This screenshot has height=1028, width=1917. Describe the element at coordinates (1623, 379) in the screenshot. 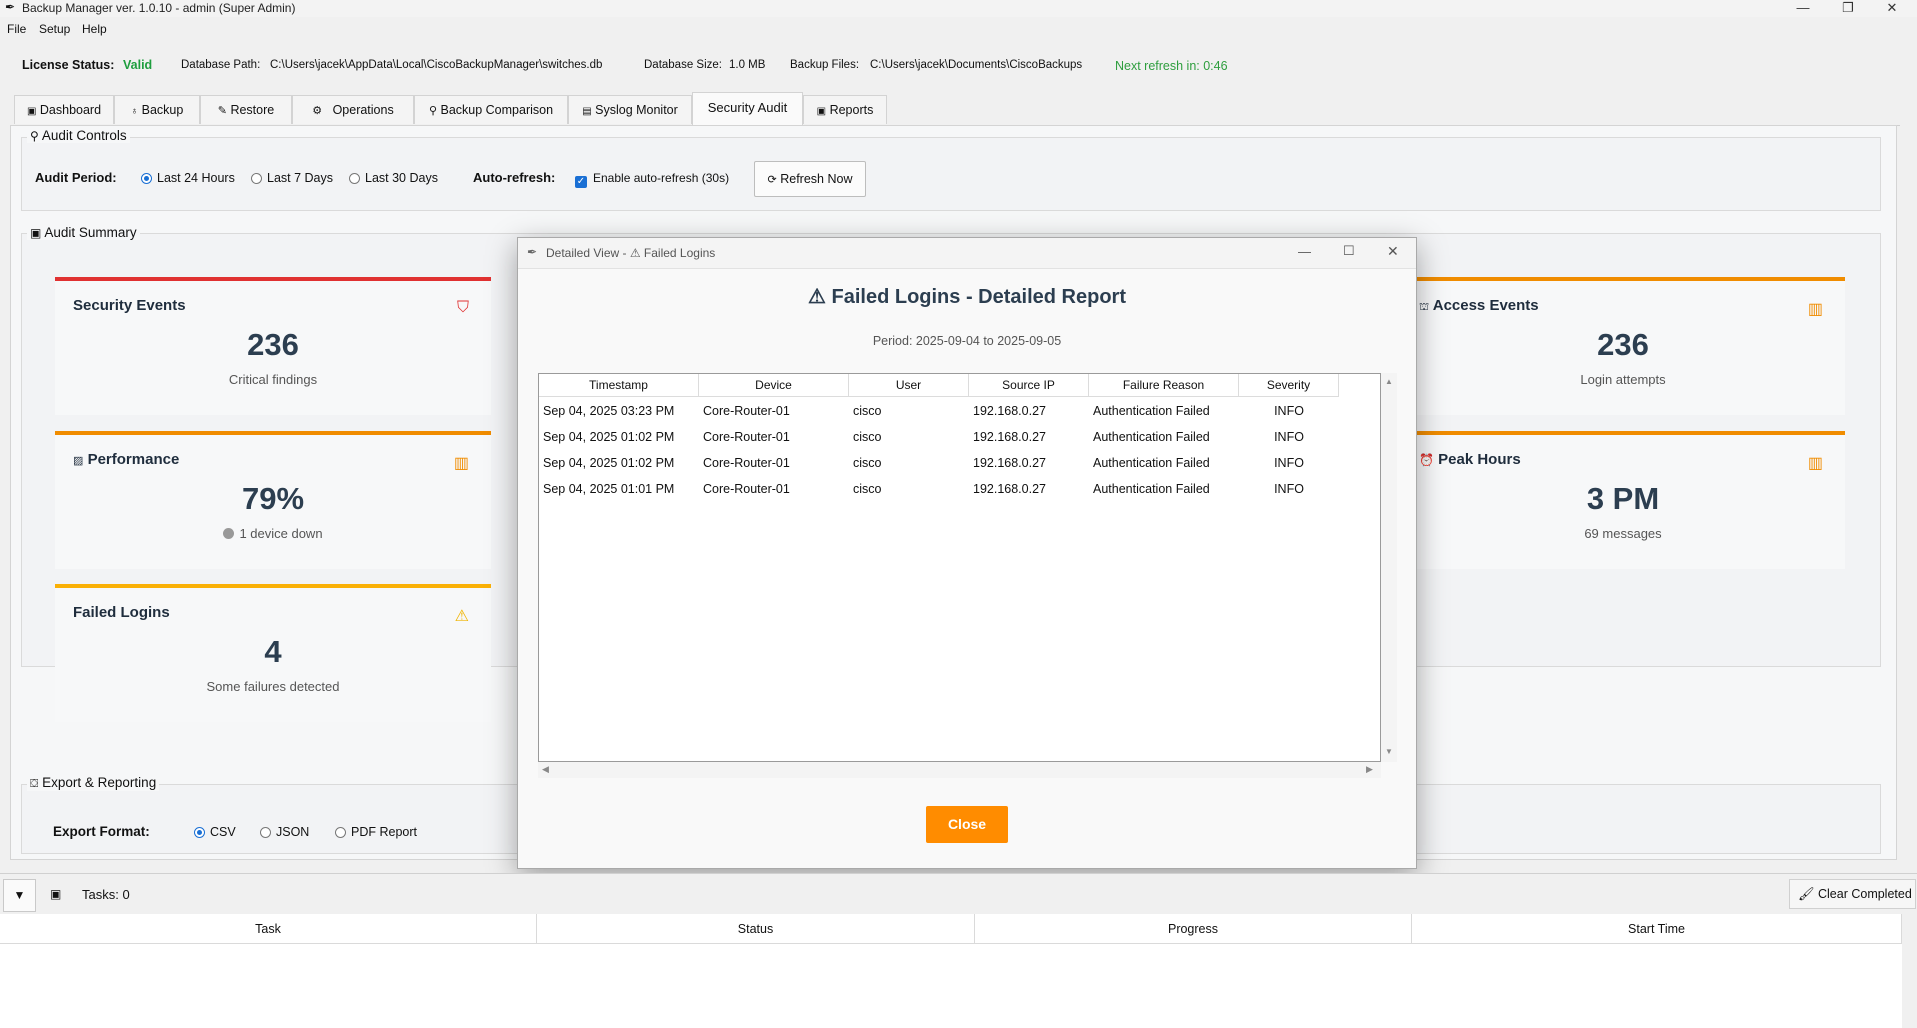

I see `card-subtitle: Login attempts` at that location.